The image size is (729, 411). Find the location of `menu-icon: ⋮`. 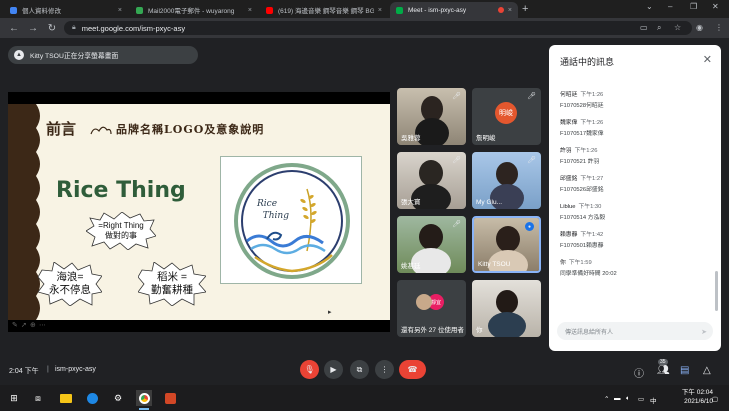

menu-icon: ⋮ is located at coordinates (719, 27).